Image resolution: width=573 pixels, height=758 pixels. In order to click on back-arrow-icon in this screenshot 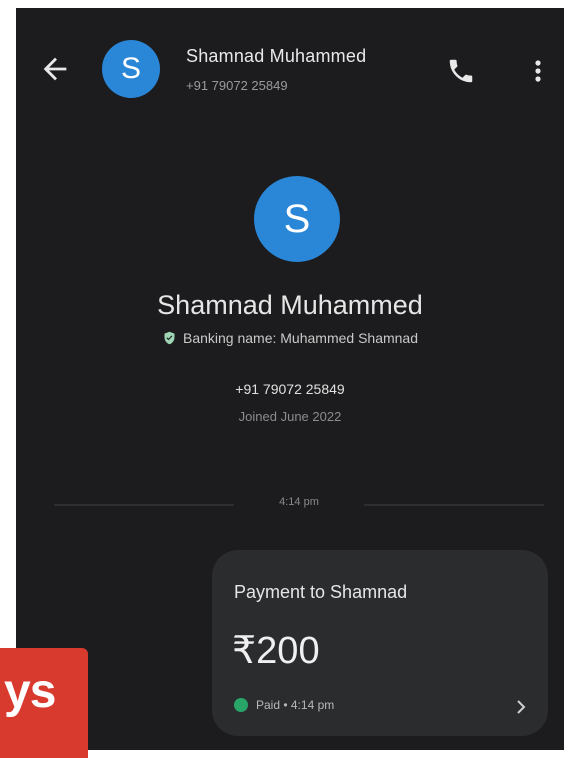, I will do `click(55, 69)`.